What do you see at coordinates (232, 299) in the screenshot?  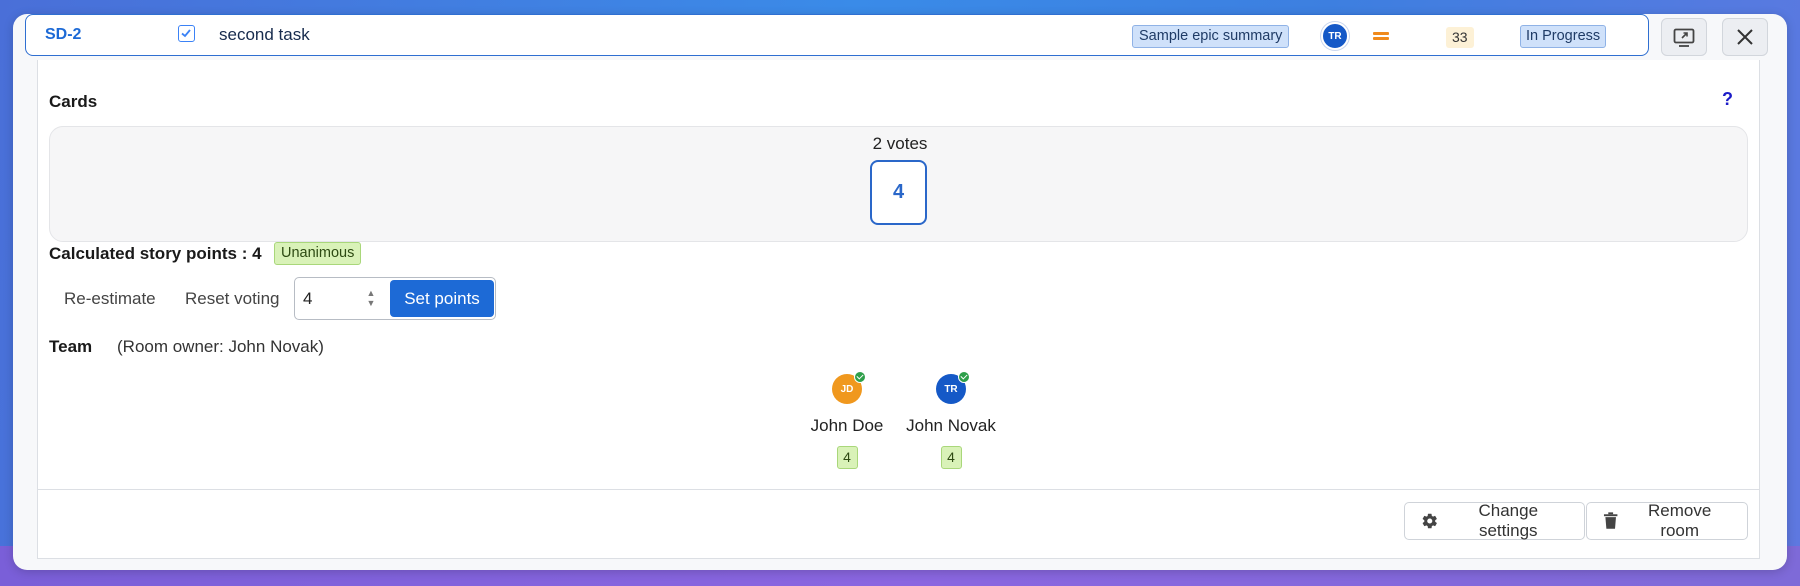 I see `reset-voting-button: Reset voting` at bounding box center [232, 299].